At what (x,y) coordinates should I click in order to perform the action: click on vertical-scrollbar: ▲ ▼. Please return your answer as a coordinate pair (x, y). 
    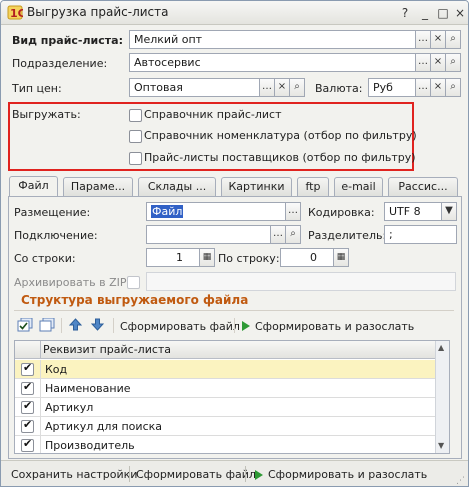
    Looking at the image, I should click on (442, 397).